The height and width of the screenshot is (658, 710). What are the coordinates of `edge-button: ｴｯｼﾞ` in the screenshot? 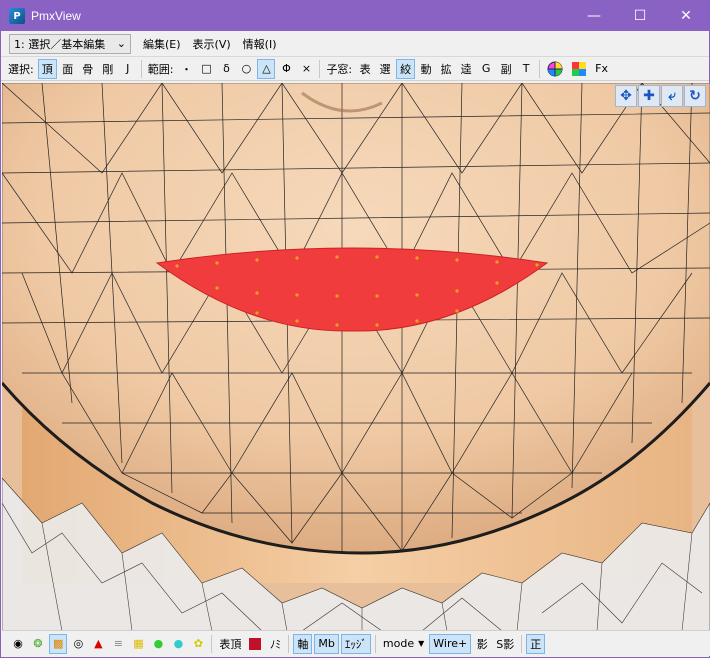 It's located at (355, 643).